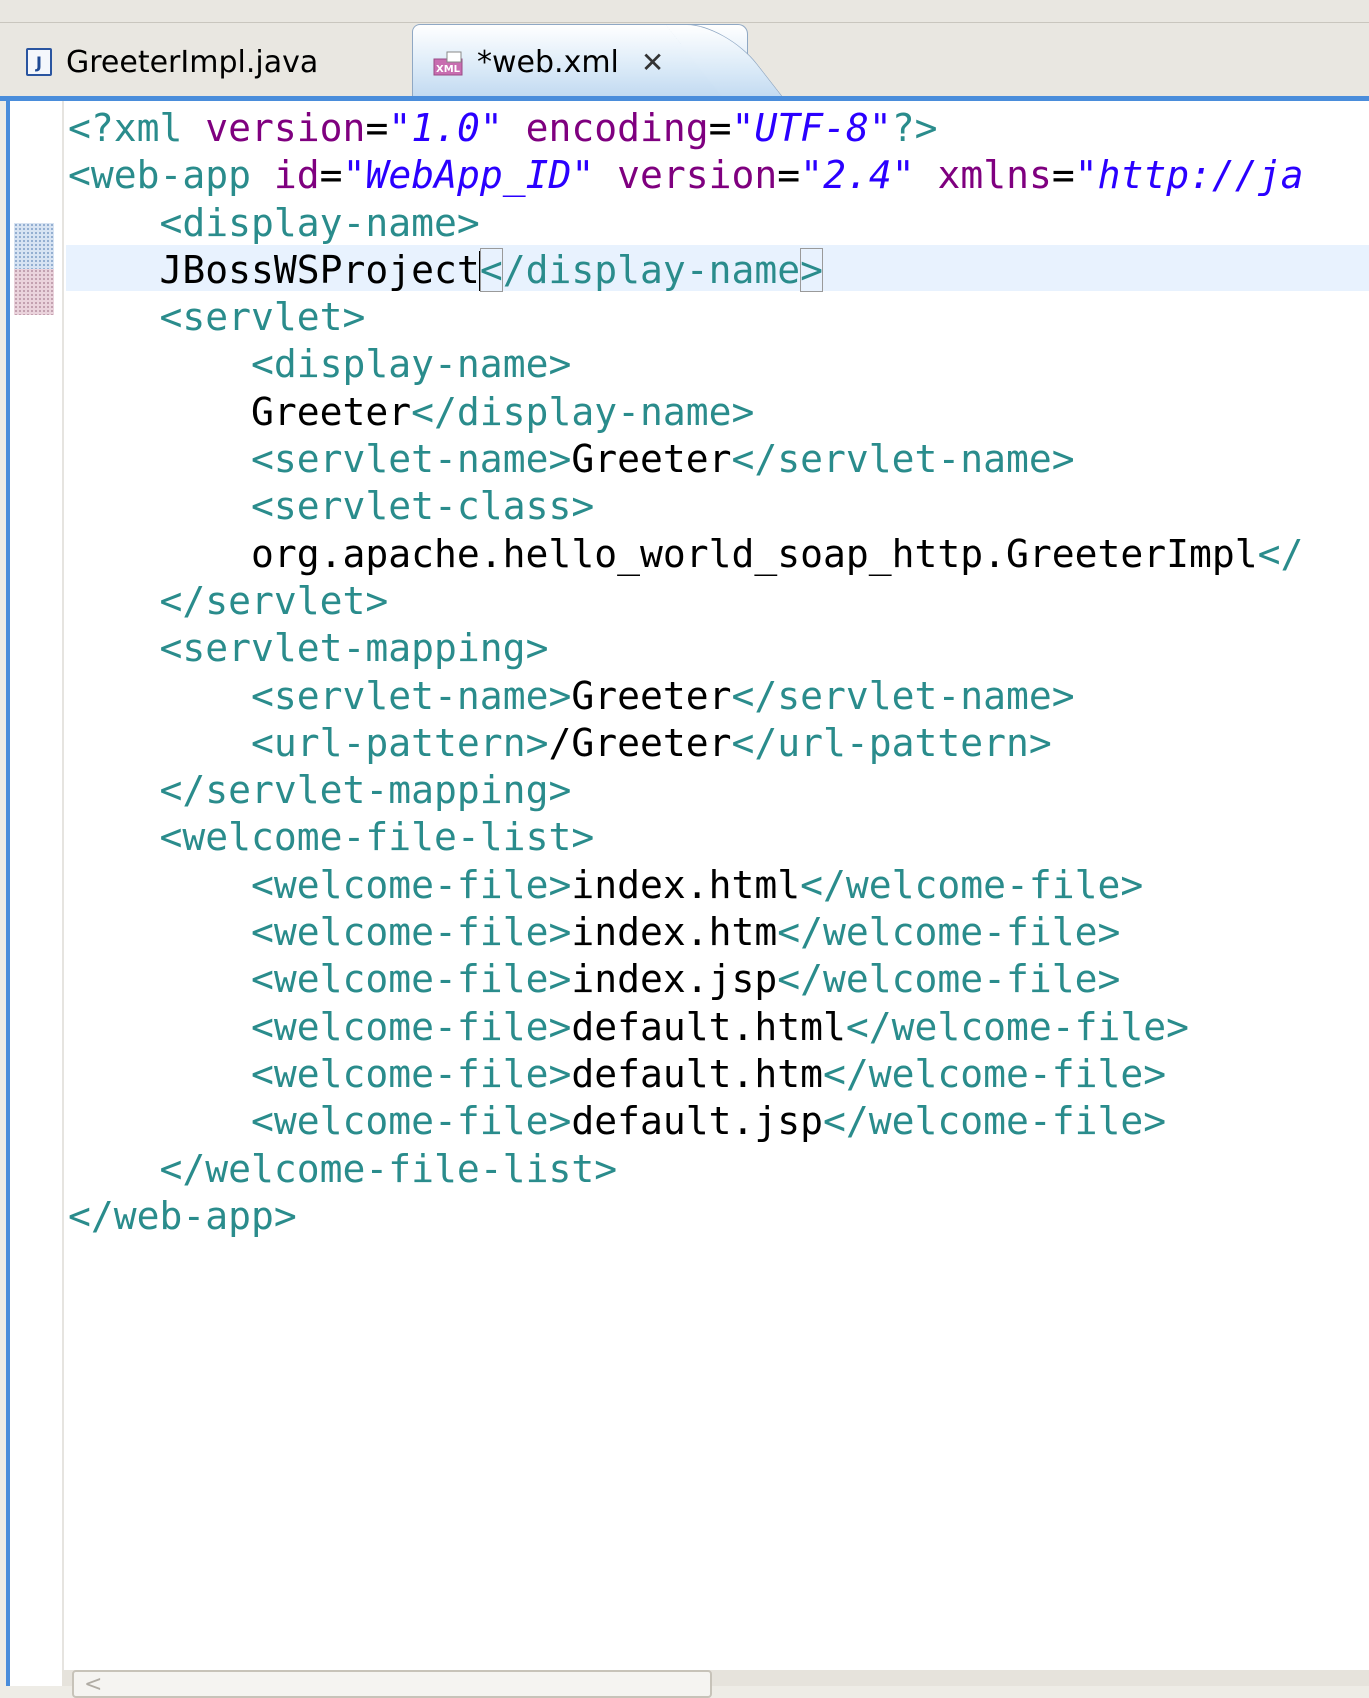 The image size is (1369, 1698). I want to click on code-token-tag: <web-app, so click(171, 175).